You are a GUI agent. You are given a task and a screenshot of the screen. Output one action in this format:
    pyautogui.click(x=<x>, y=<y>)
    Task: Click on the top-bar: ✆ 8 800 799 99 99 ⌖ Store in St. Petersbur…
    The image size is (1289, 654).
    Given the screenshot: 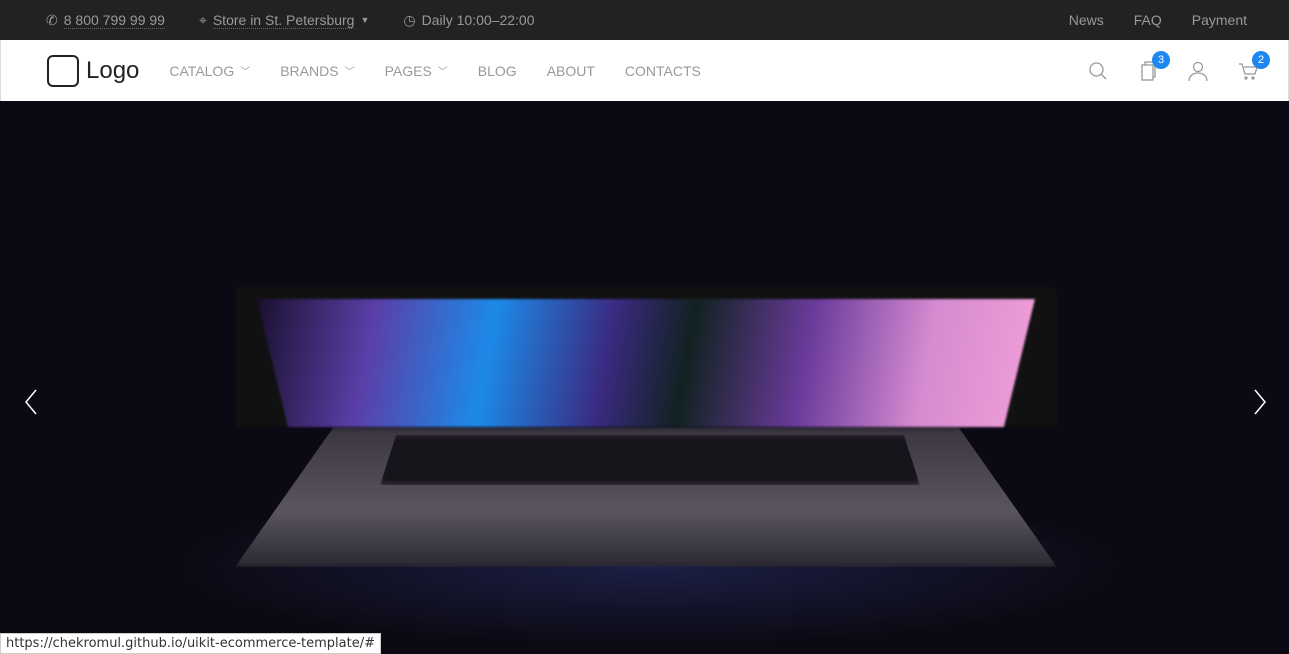 What is the action you would take?
    pyautogui.click(x=644, y=20)
    